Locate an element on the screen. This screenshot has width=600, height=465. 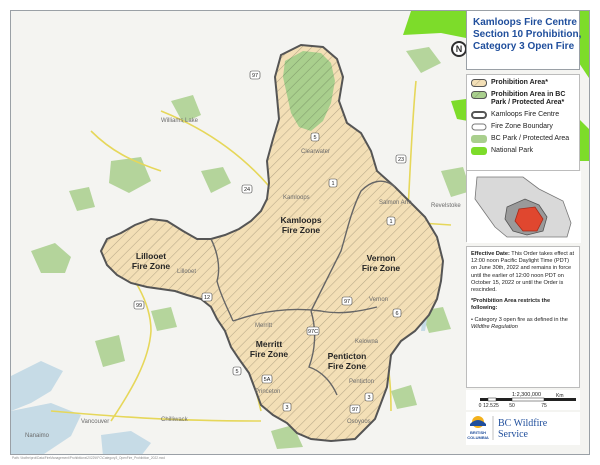
scale-tick: 75 is located at coordinates (544, 406).